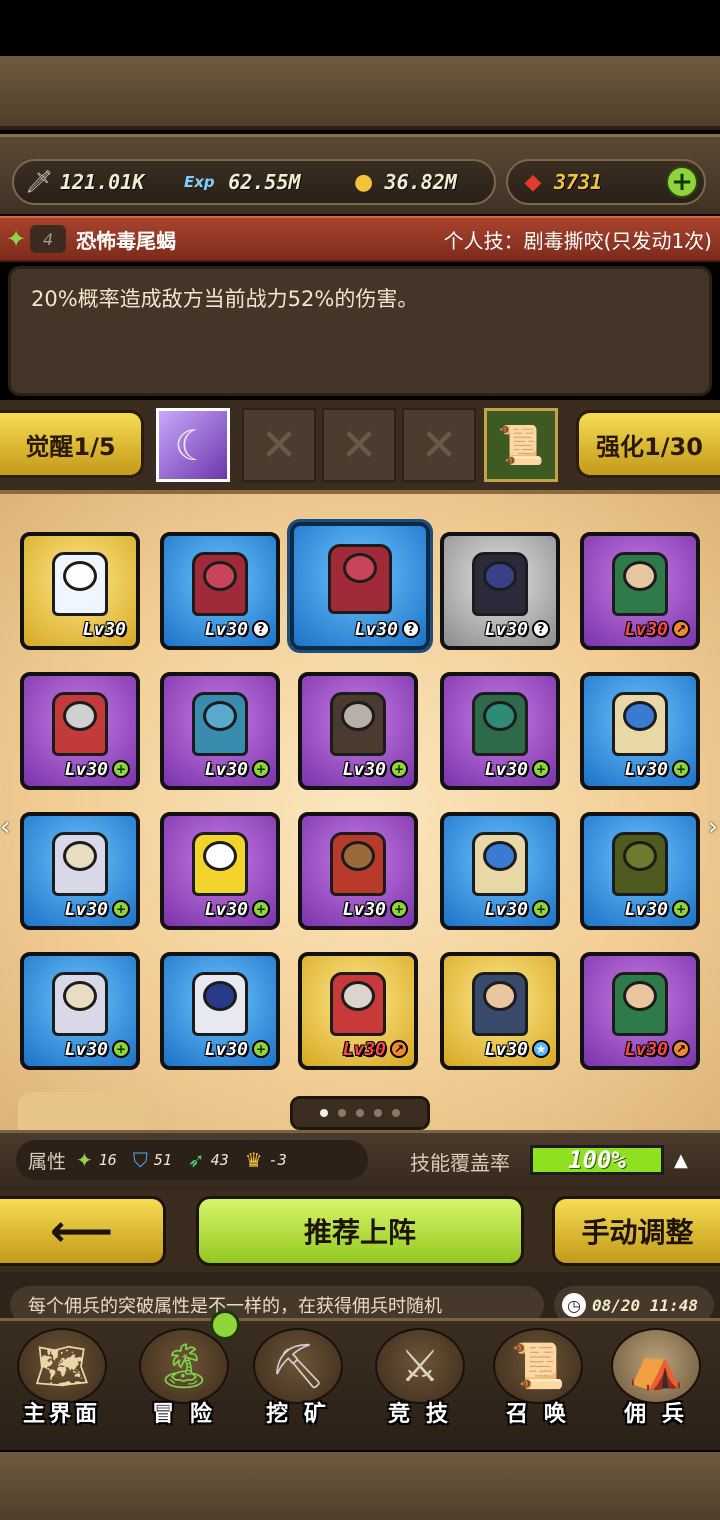 This screenshot has width=720, height=1520. Describe the element at coordinates (360, 93) in the screenshot. I see `map-background-top` at that location.